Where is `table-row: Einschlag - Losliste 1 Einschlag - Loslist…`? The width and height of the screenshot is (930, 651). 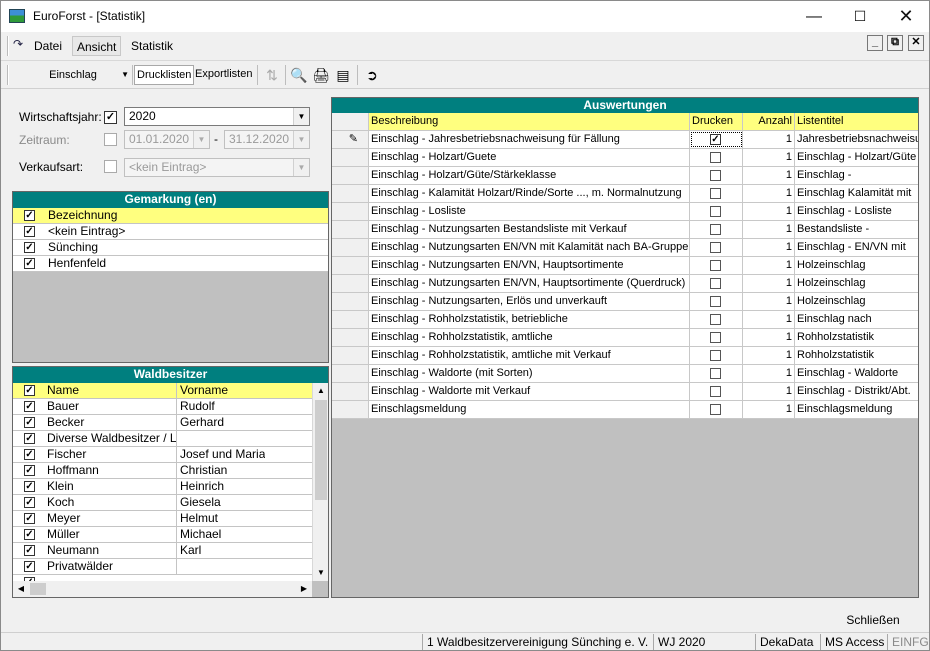 table-row: Einschlag - Losliste 1 Einschlag - Loslist… is located at coordinates (625, 212).